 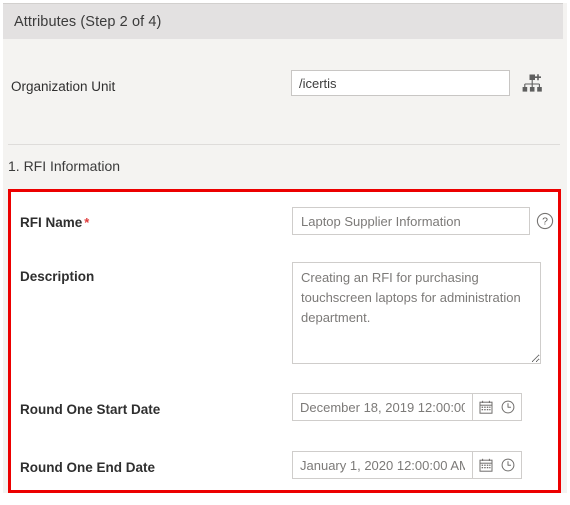 What do you see at coordinates (87, 222) in the screenshot?
I see `rfi-name-required-marker: *` at bounding box center [87, 222].